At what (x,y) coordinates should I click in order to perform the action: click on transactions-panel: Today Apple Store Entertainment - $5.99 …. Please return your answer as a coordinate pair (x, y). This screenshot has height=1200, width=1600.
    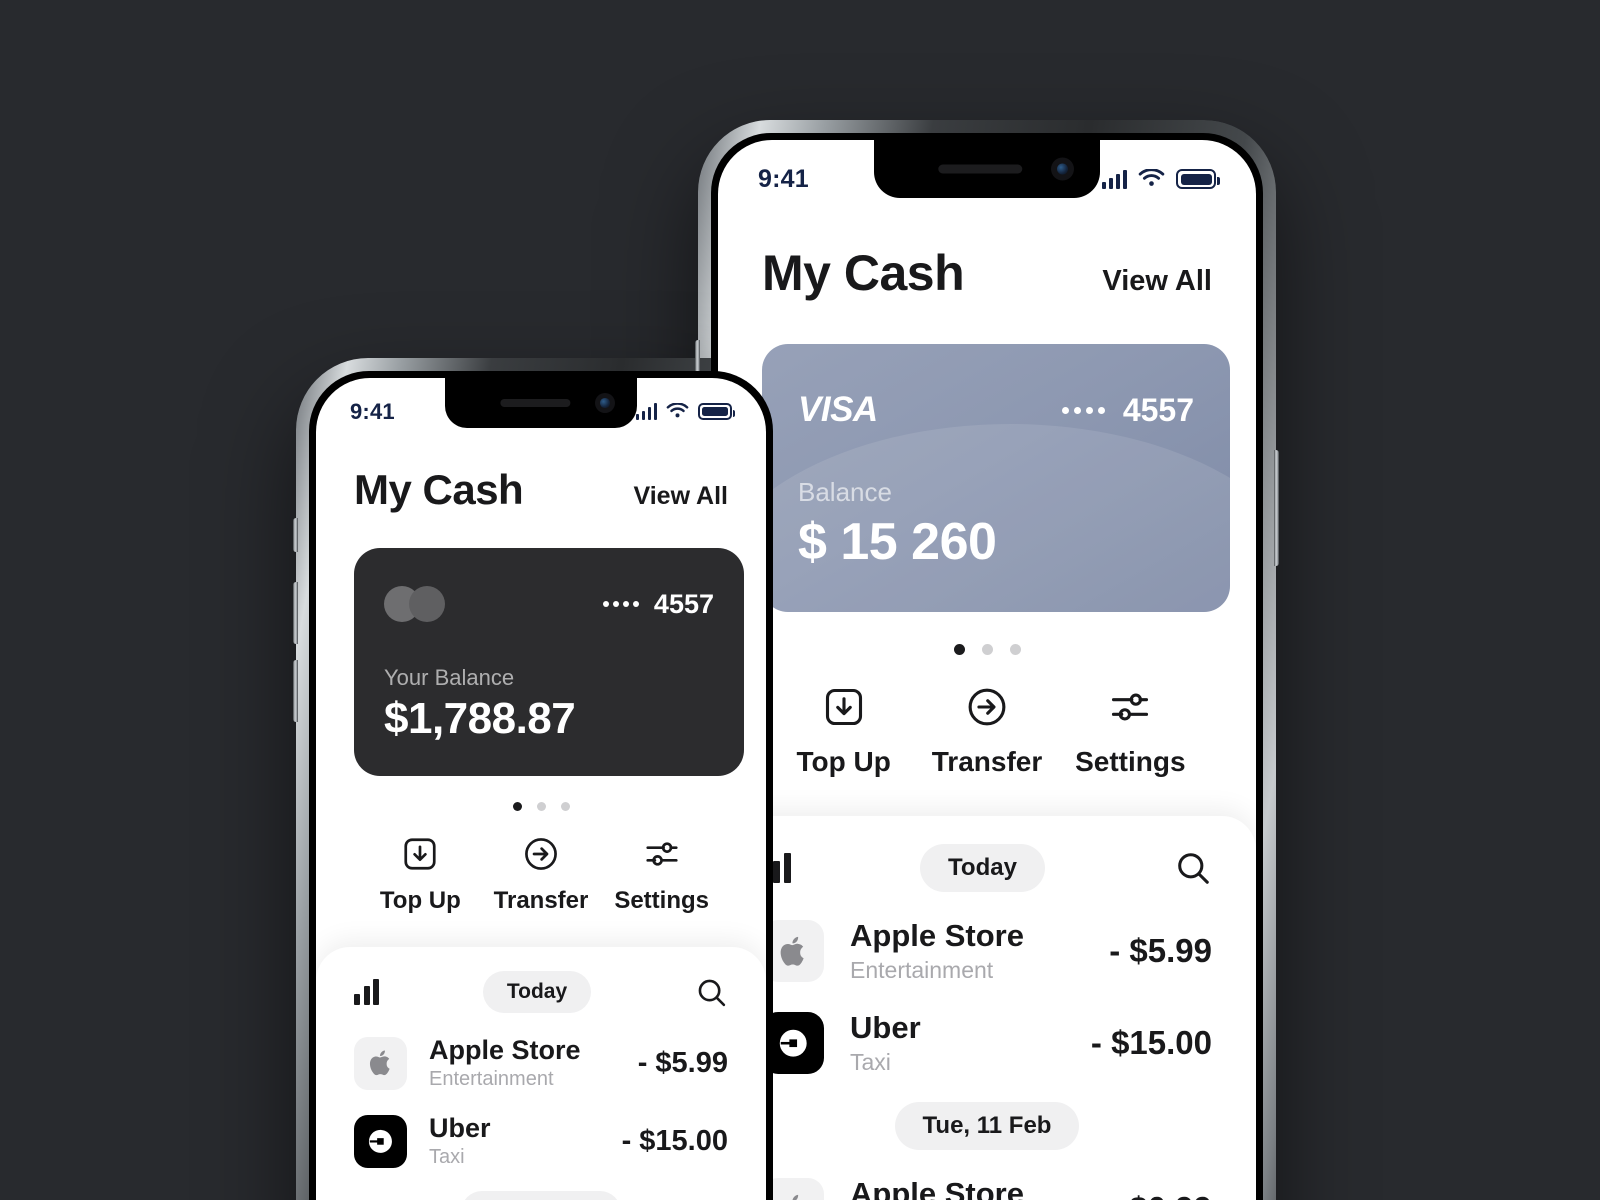
    Looking at the image, I should click on (541, 1073).